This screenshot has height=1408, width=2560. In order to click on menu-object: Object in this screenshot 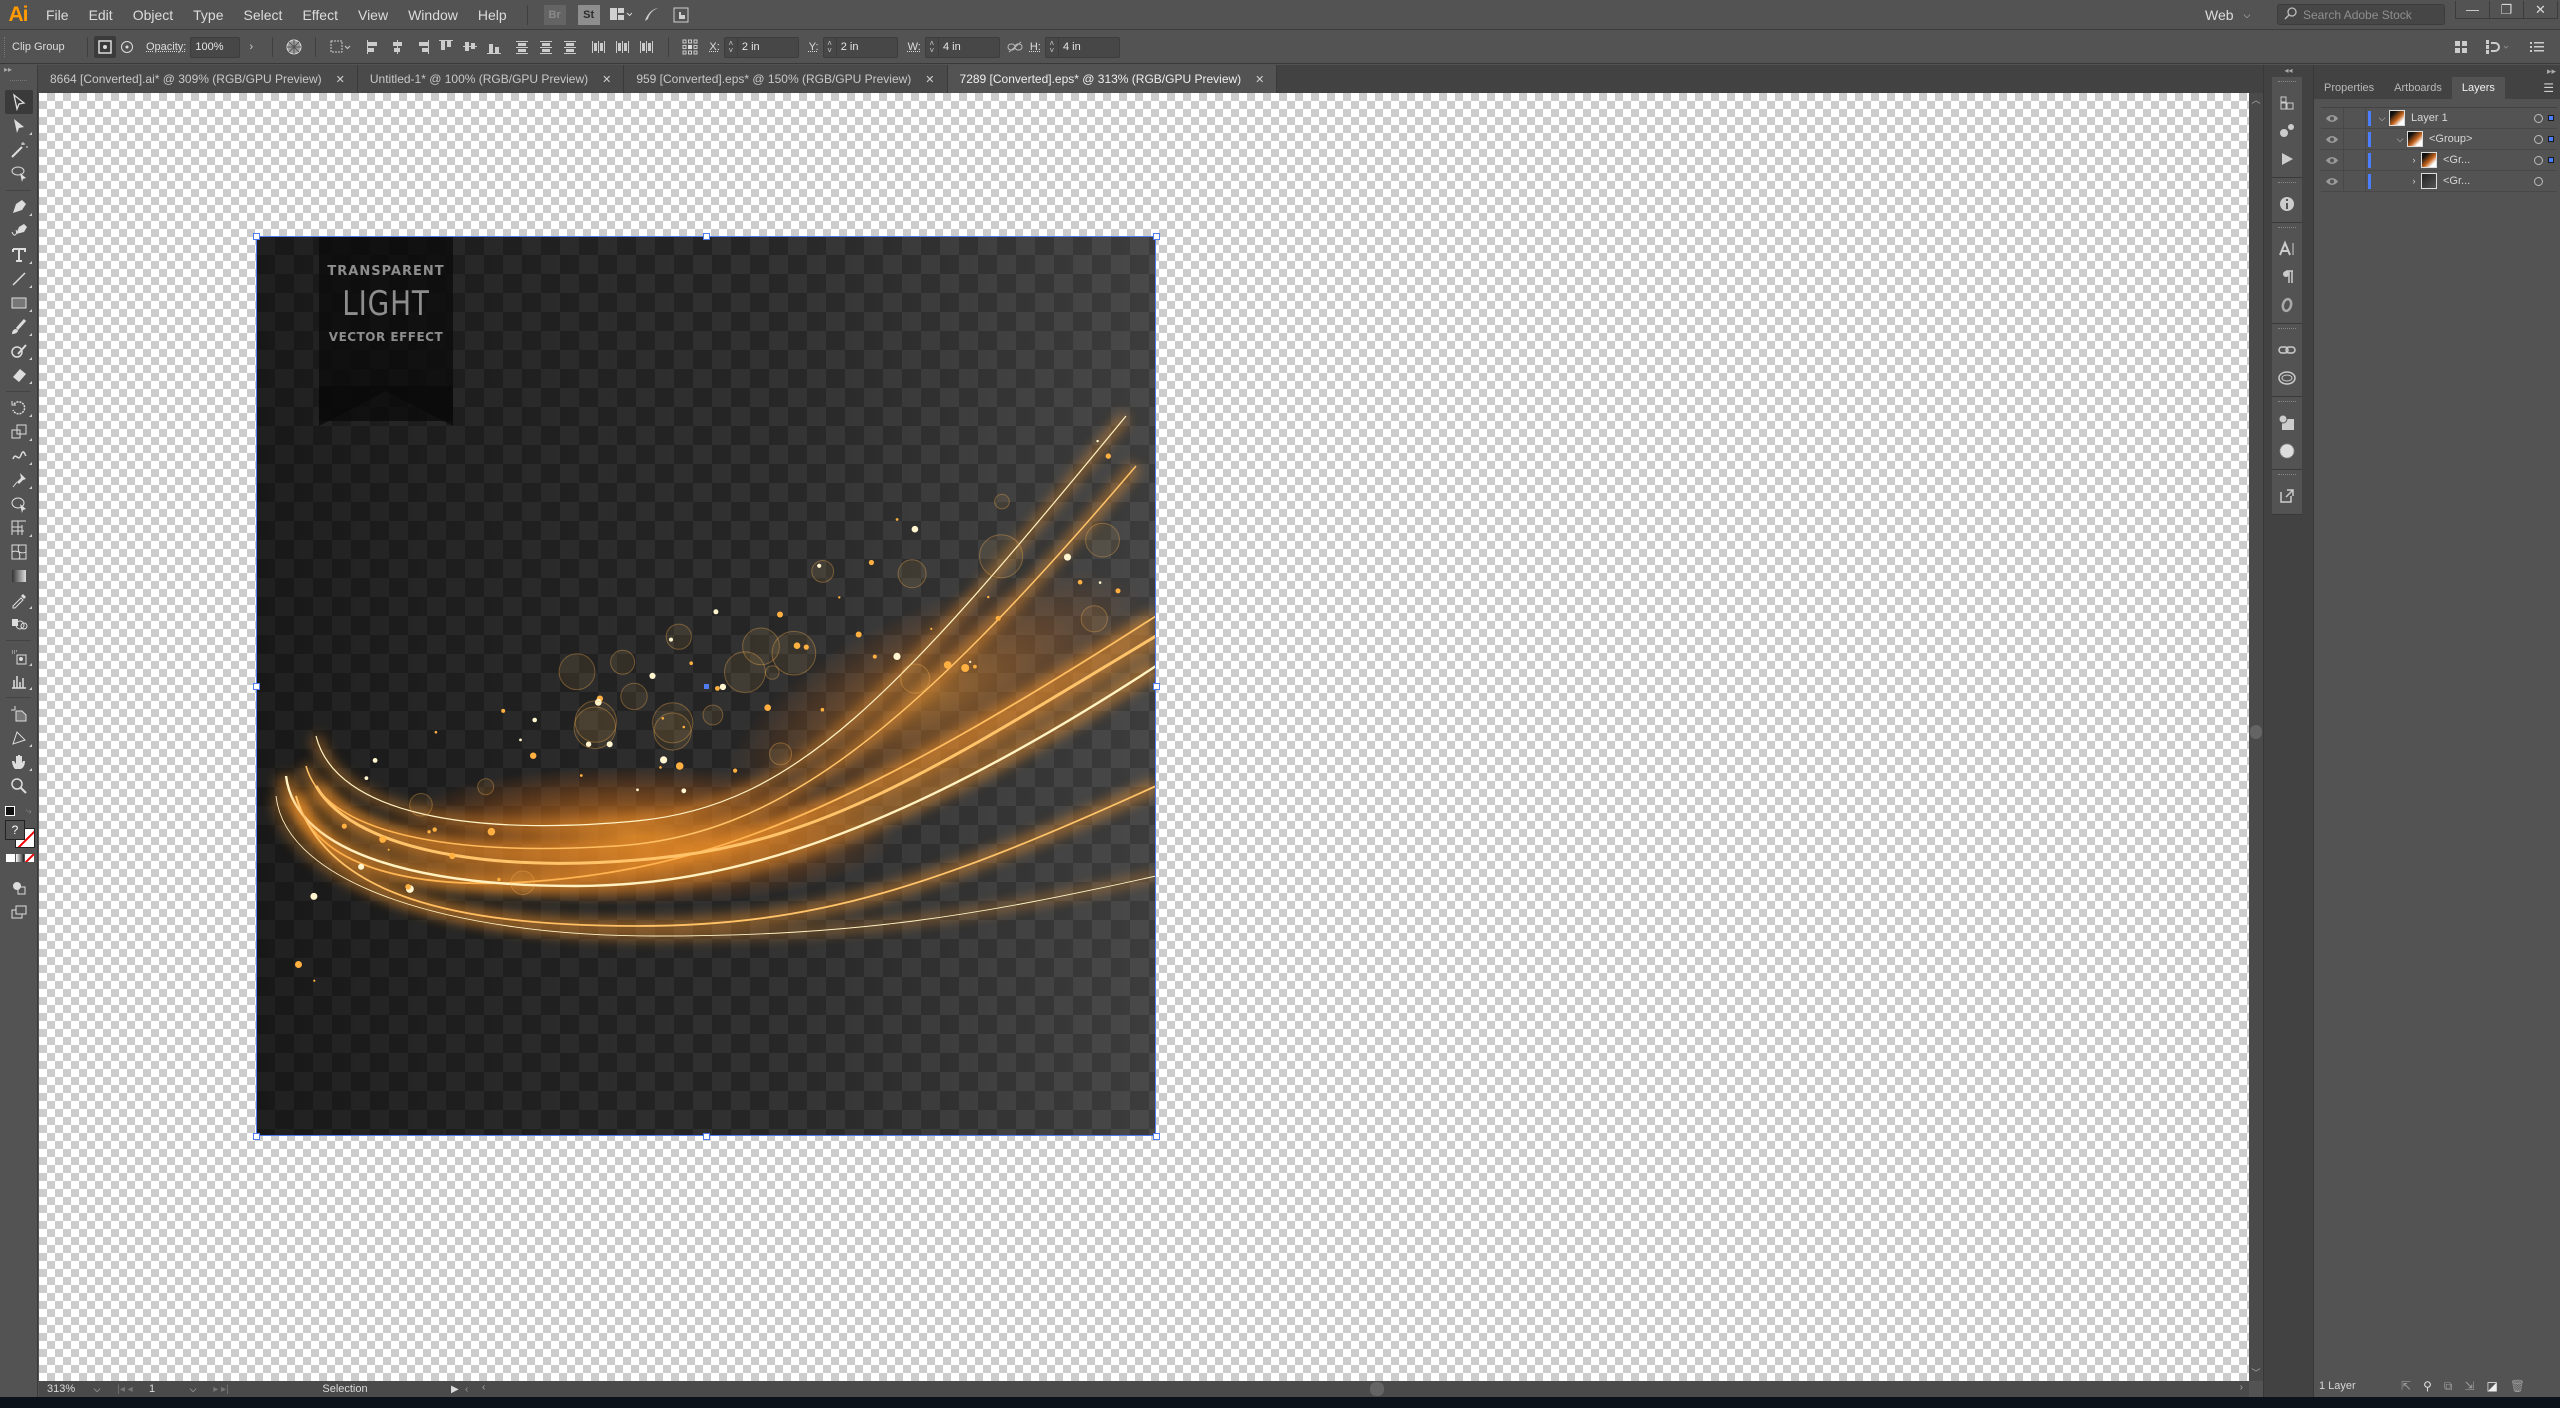, I will do `click(153, 15)`.